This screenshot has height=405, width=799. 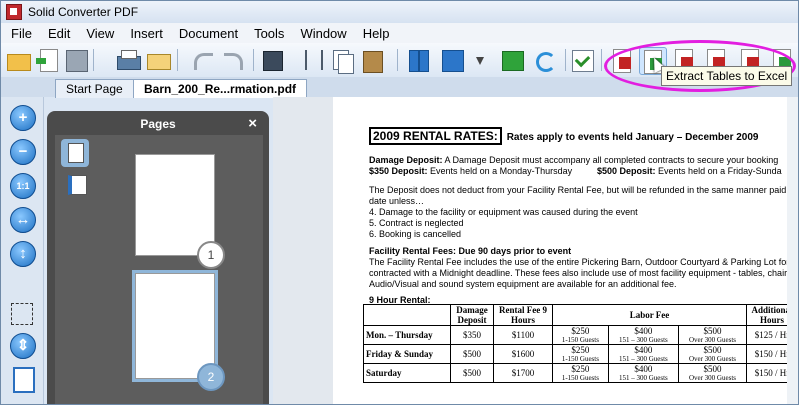 What do you see at coordinates (515, 251) in the screenshot?
I see `rental-fees-due: Due 90 days prior to event` at bounding box center [515, 251].